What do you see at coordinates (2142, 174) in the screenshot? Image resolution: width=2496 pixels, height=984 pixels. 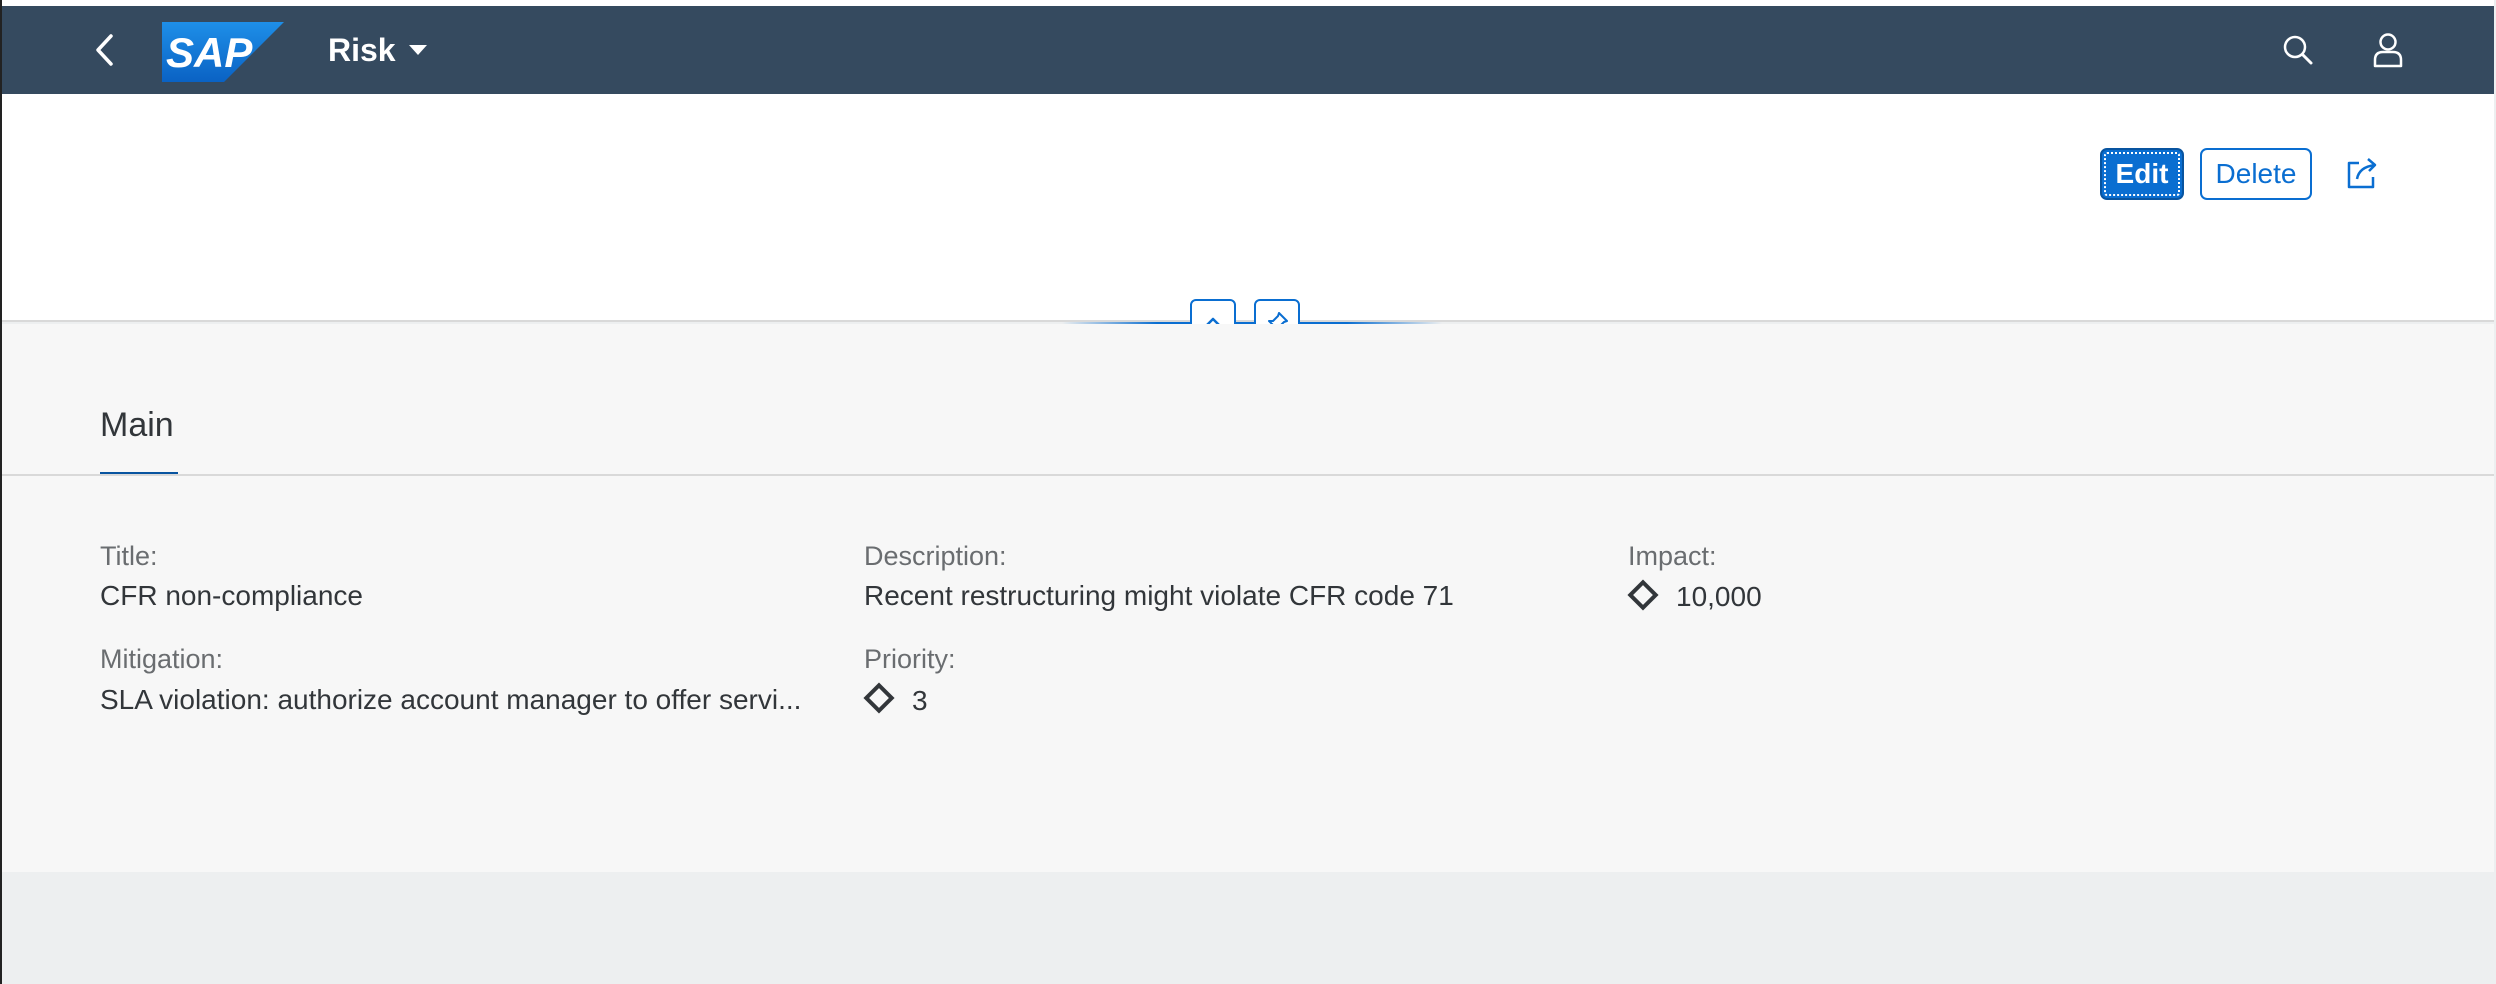 I see `edit-button: Edit` at bounding box center [2142, 174].